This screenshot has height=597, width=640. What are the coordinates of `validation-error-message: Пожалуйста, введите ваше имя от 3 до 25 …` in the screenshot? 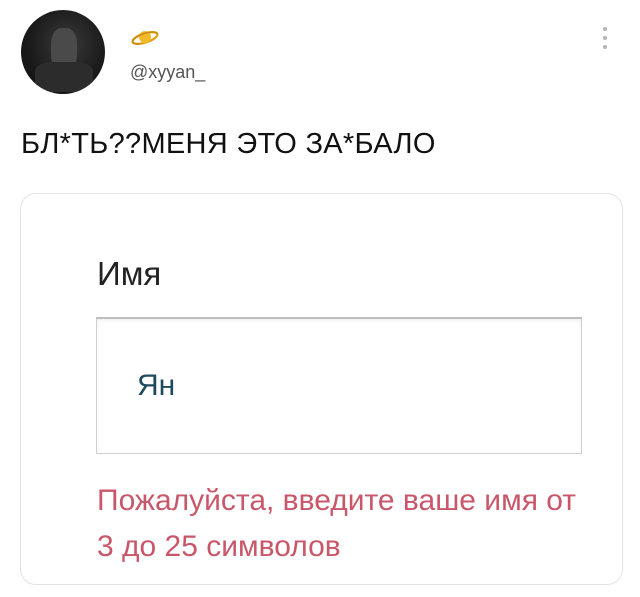 It's located at (337, 523).